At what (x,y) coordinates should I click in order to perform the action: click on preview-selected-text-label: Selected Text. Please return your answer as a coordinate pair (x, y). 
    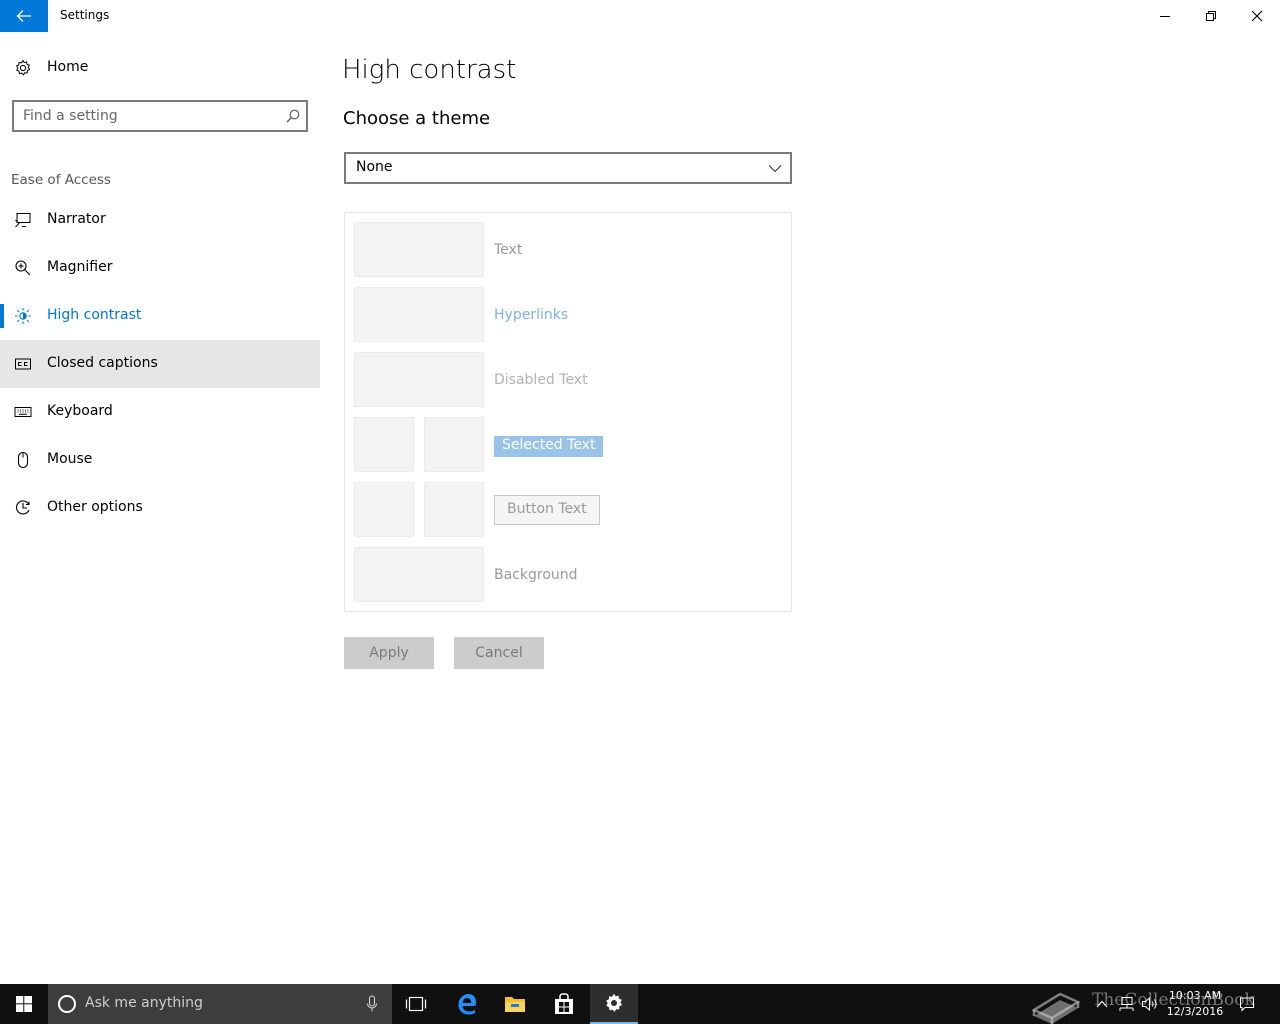
    Looking at the image, I should click on (549, 446).